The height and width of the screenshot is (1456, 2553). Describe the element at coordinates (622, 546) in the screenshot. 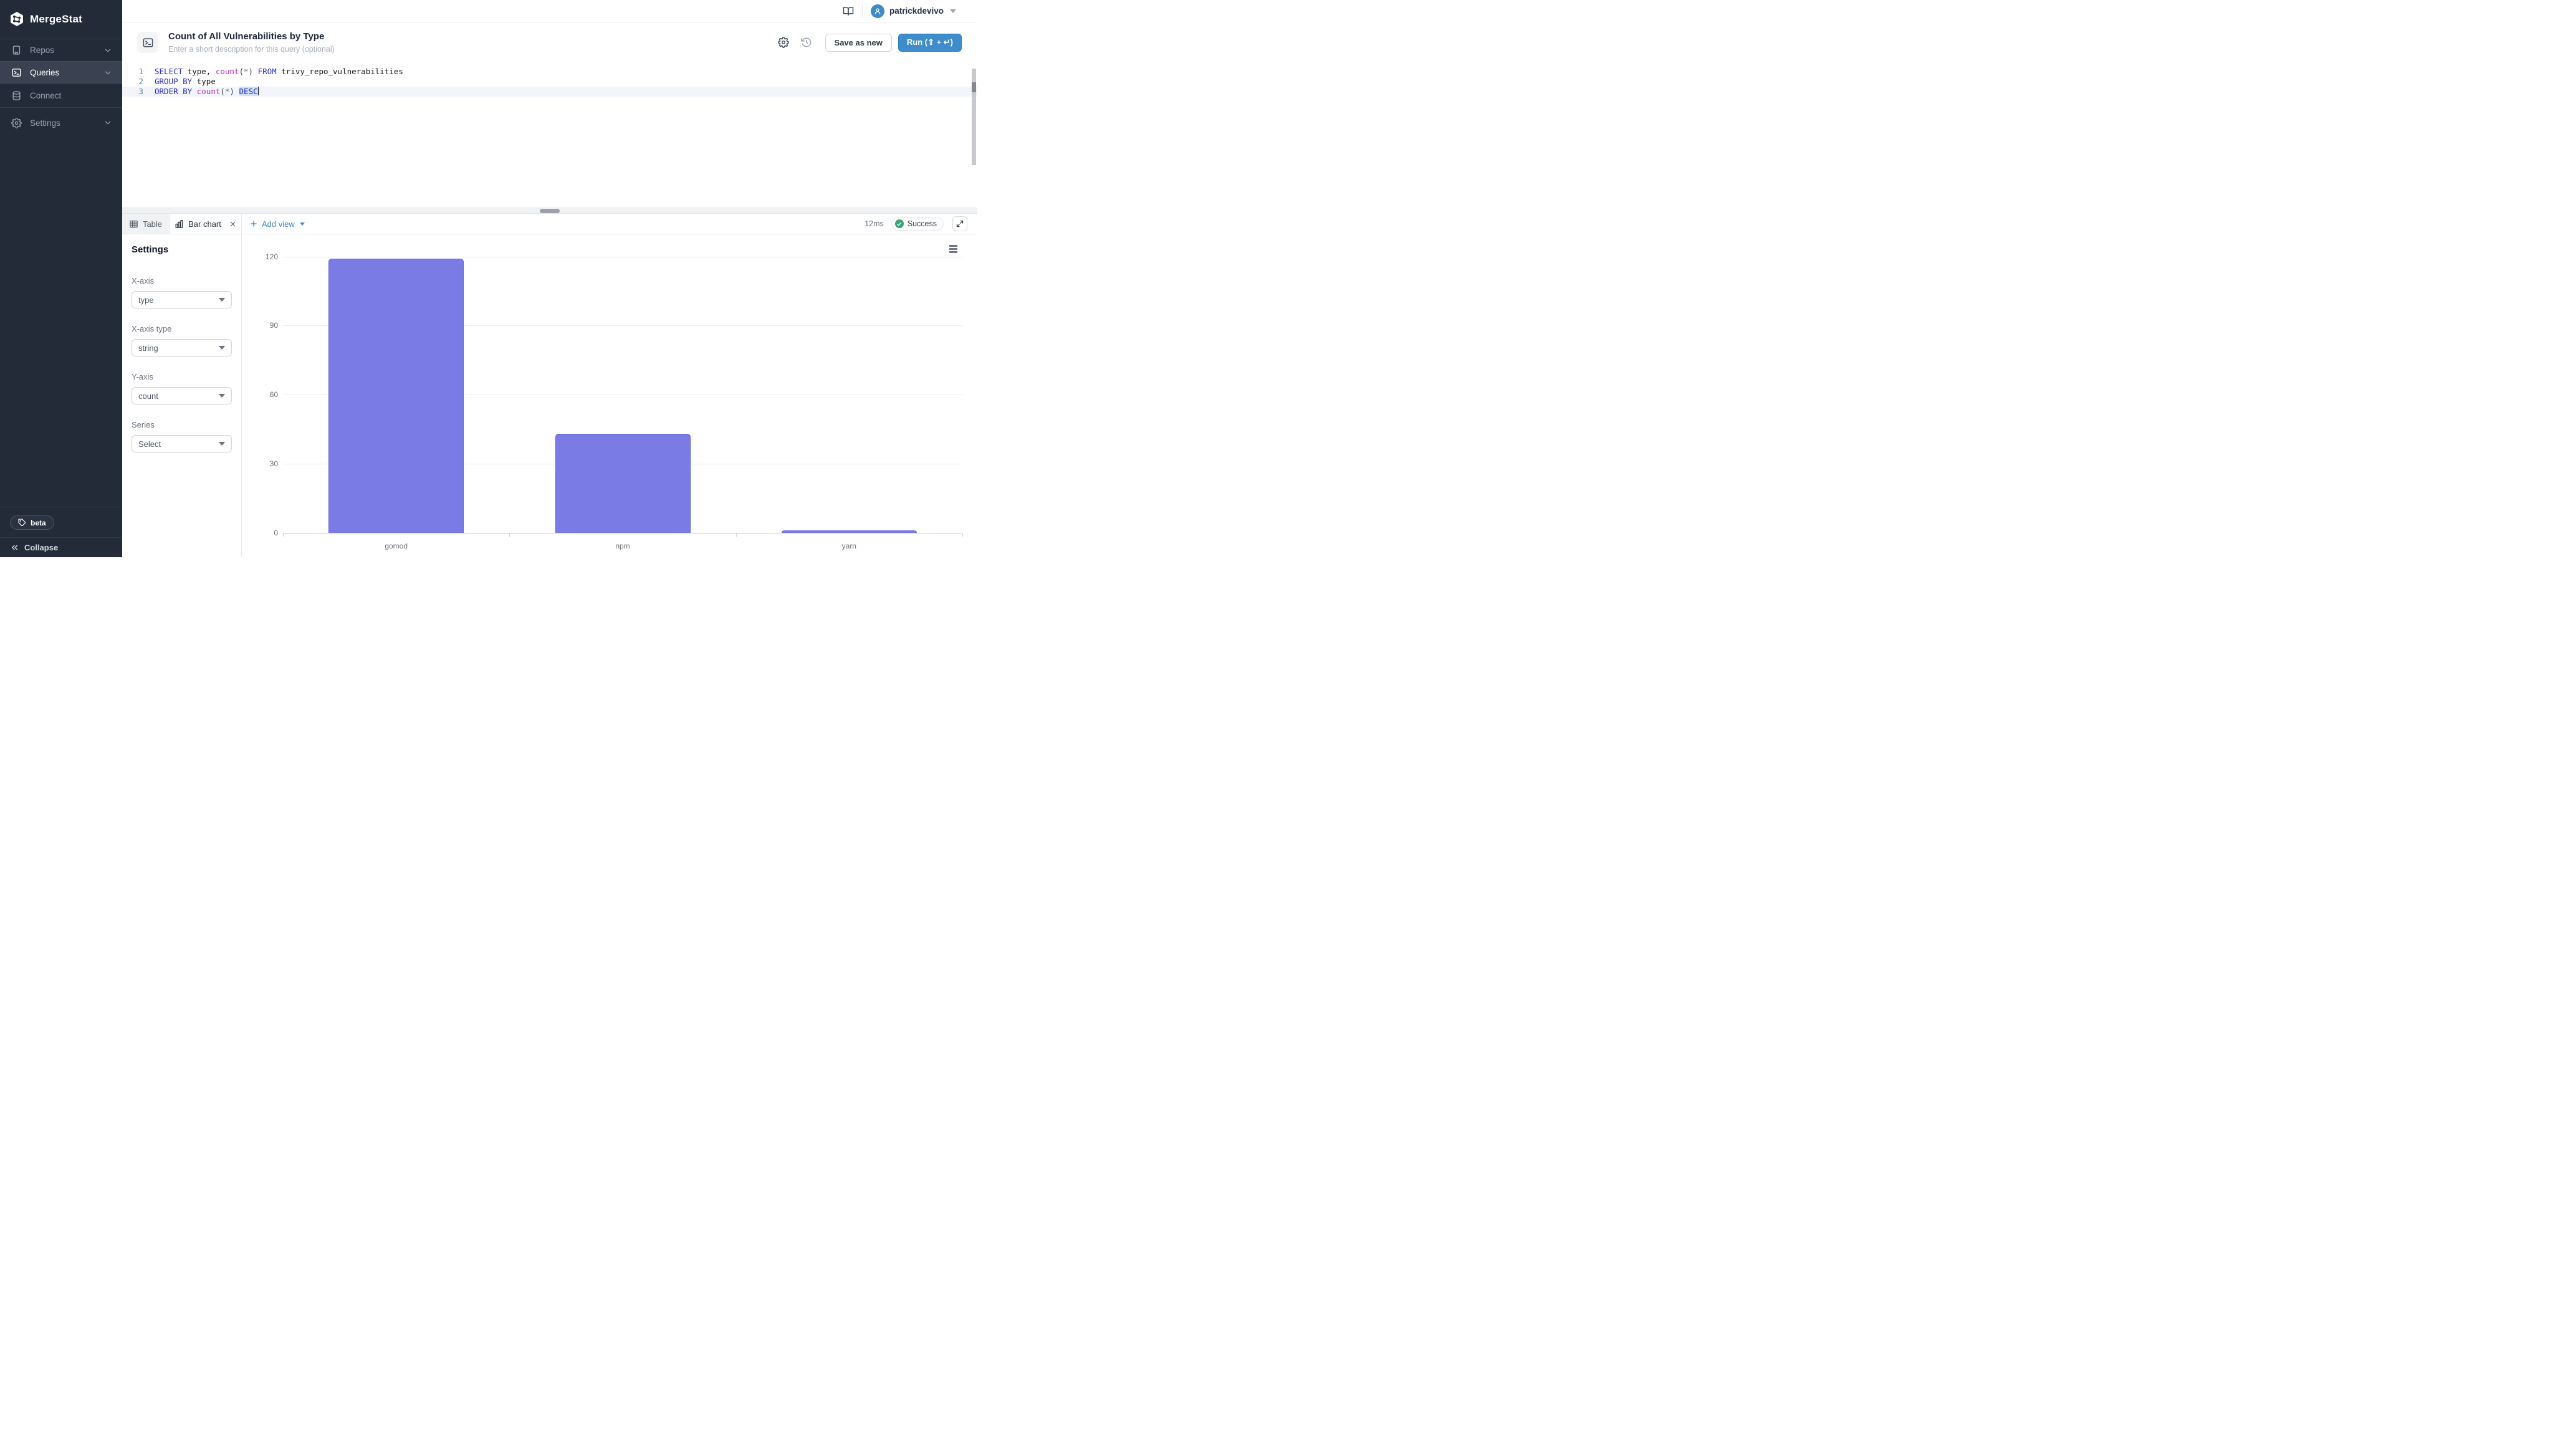

I see `x-axis-category-label: npm` at that location.